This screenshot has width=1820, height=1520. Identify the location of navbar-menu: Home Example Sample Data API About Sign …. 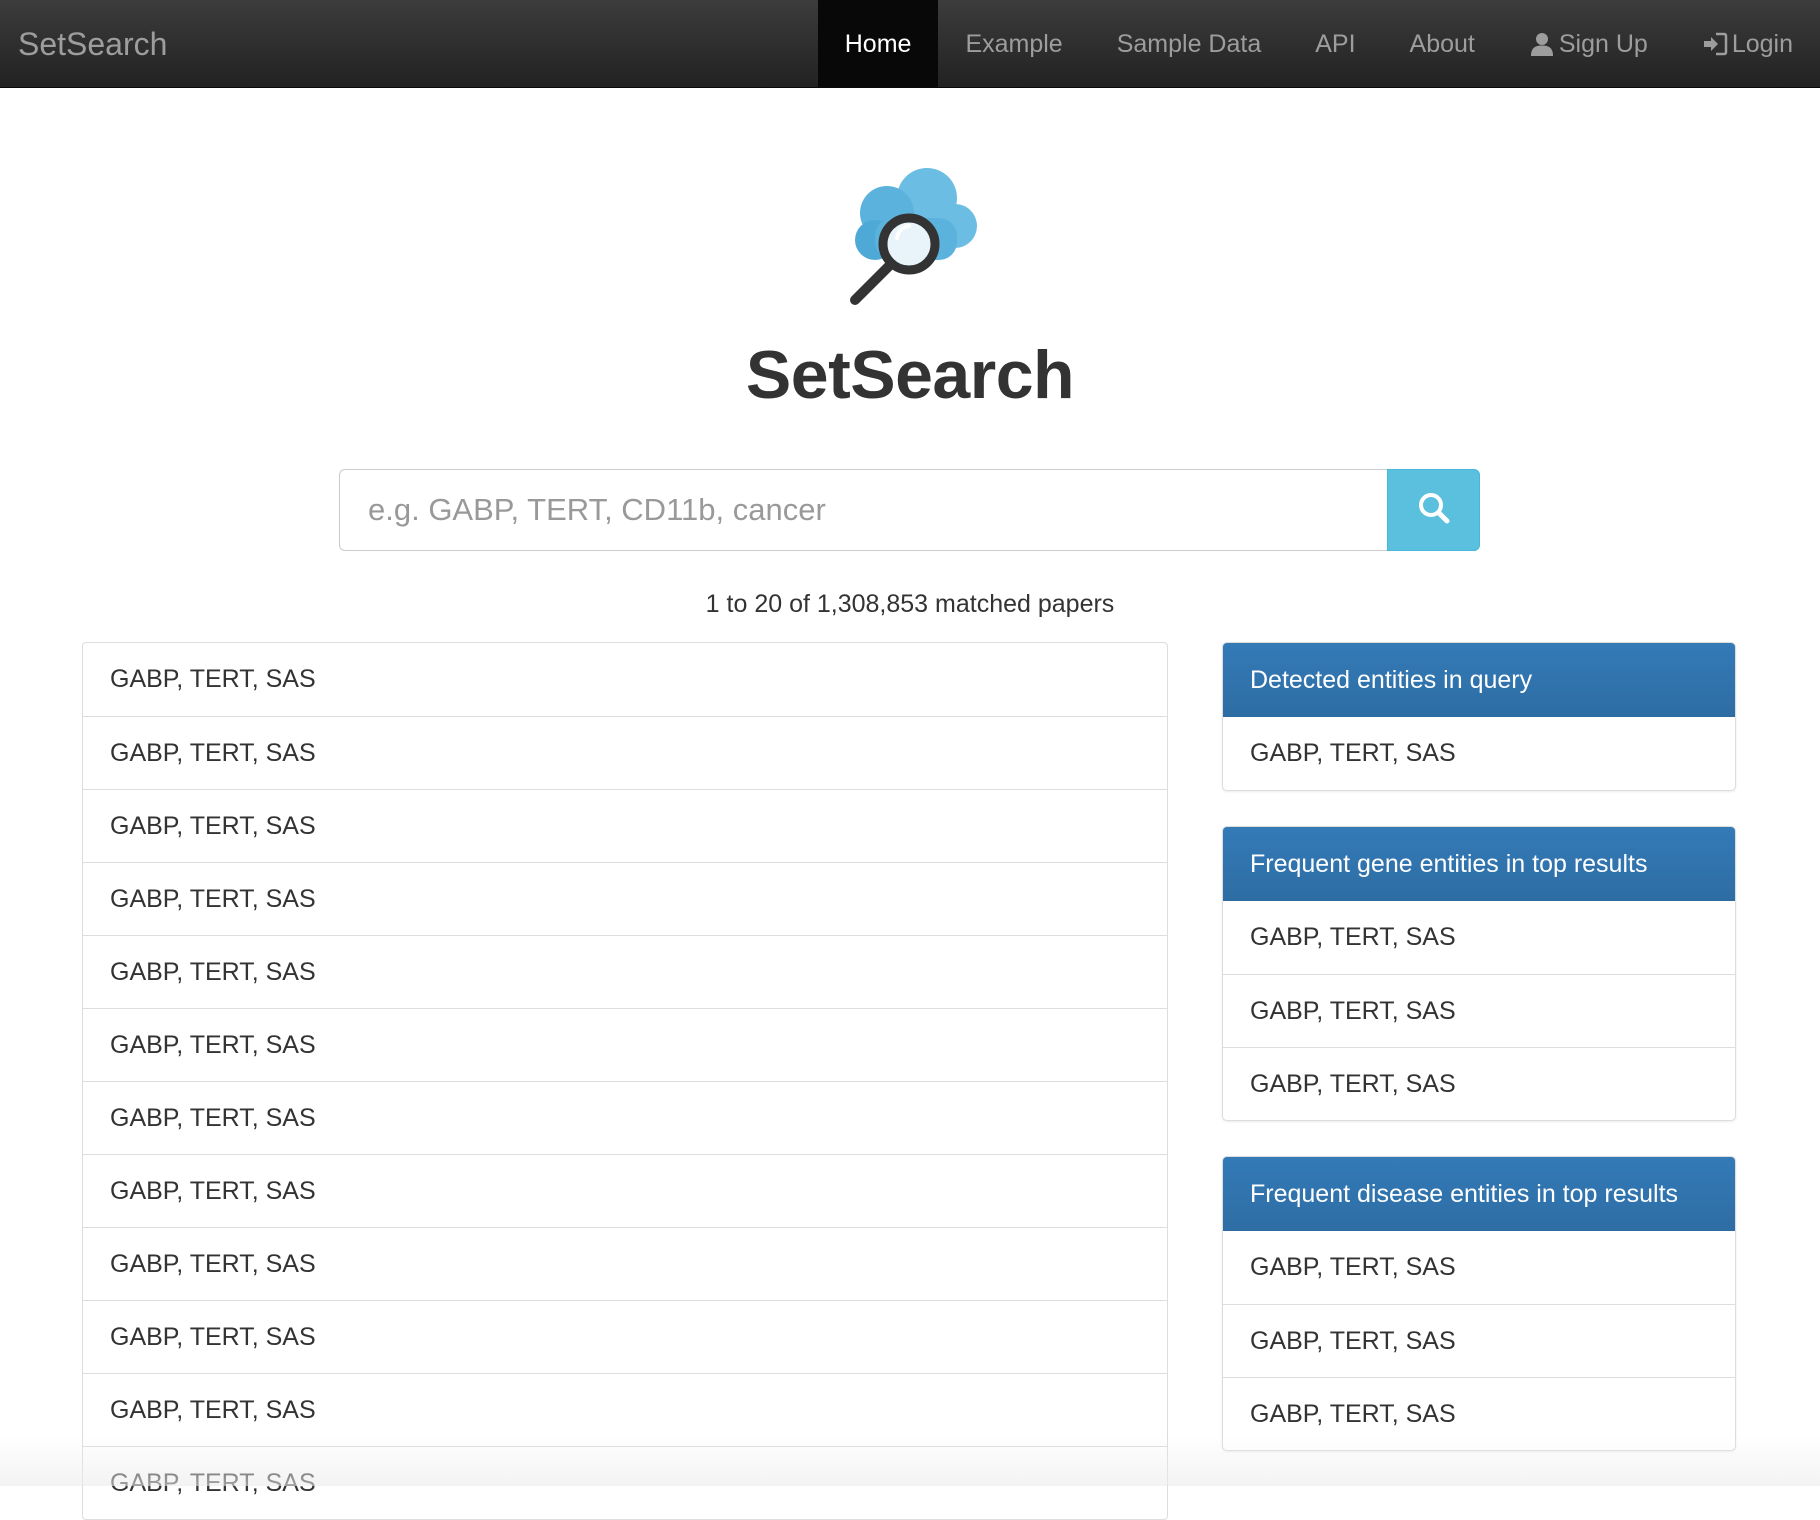
(1318, 44).